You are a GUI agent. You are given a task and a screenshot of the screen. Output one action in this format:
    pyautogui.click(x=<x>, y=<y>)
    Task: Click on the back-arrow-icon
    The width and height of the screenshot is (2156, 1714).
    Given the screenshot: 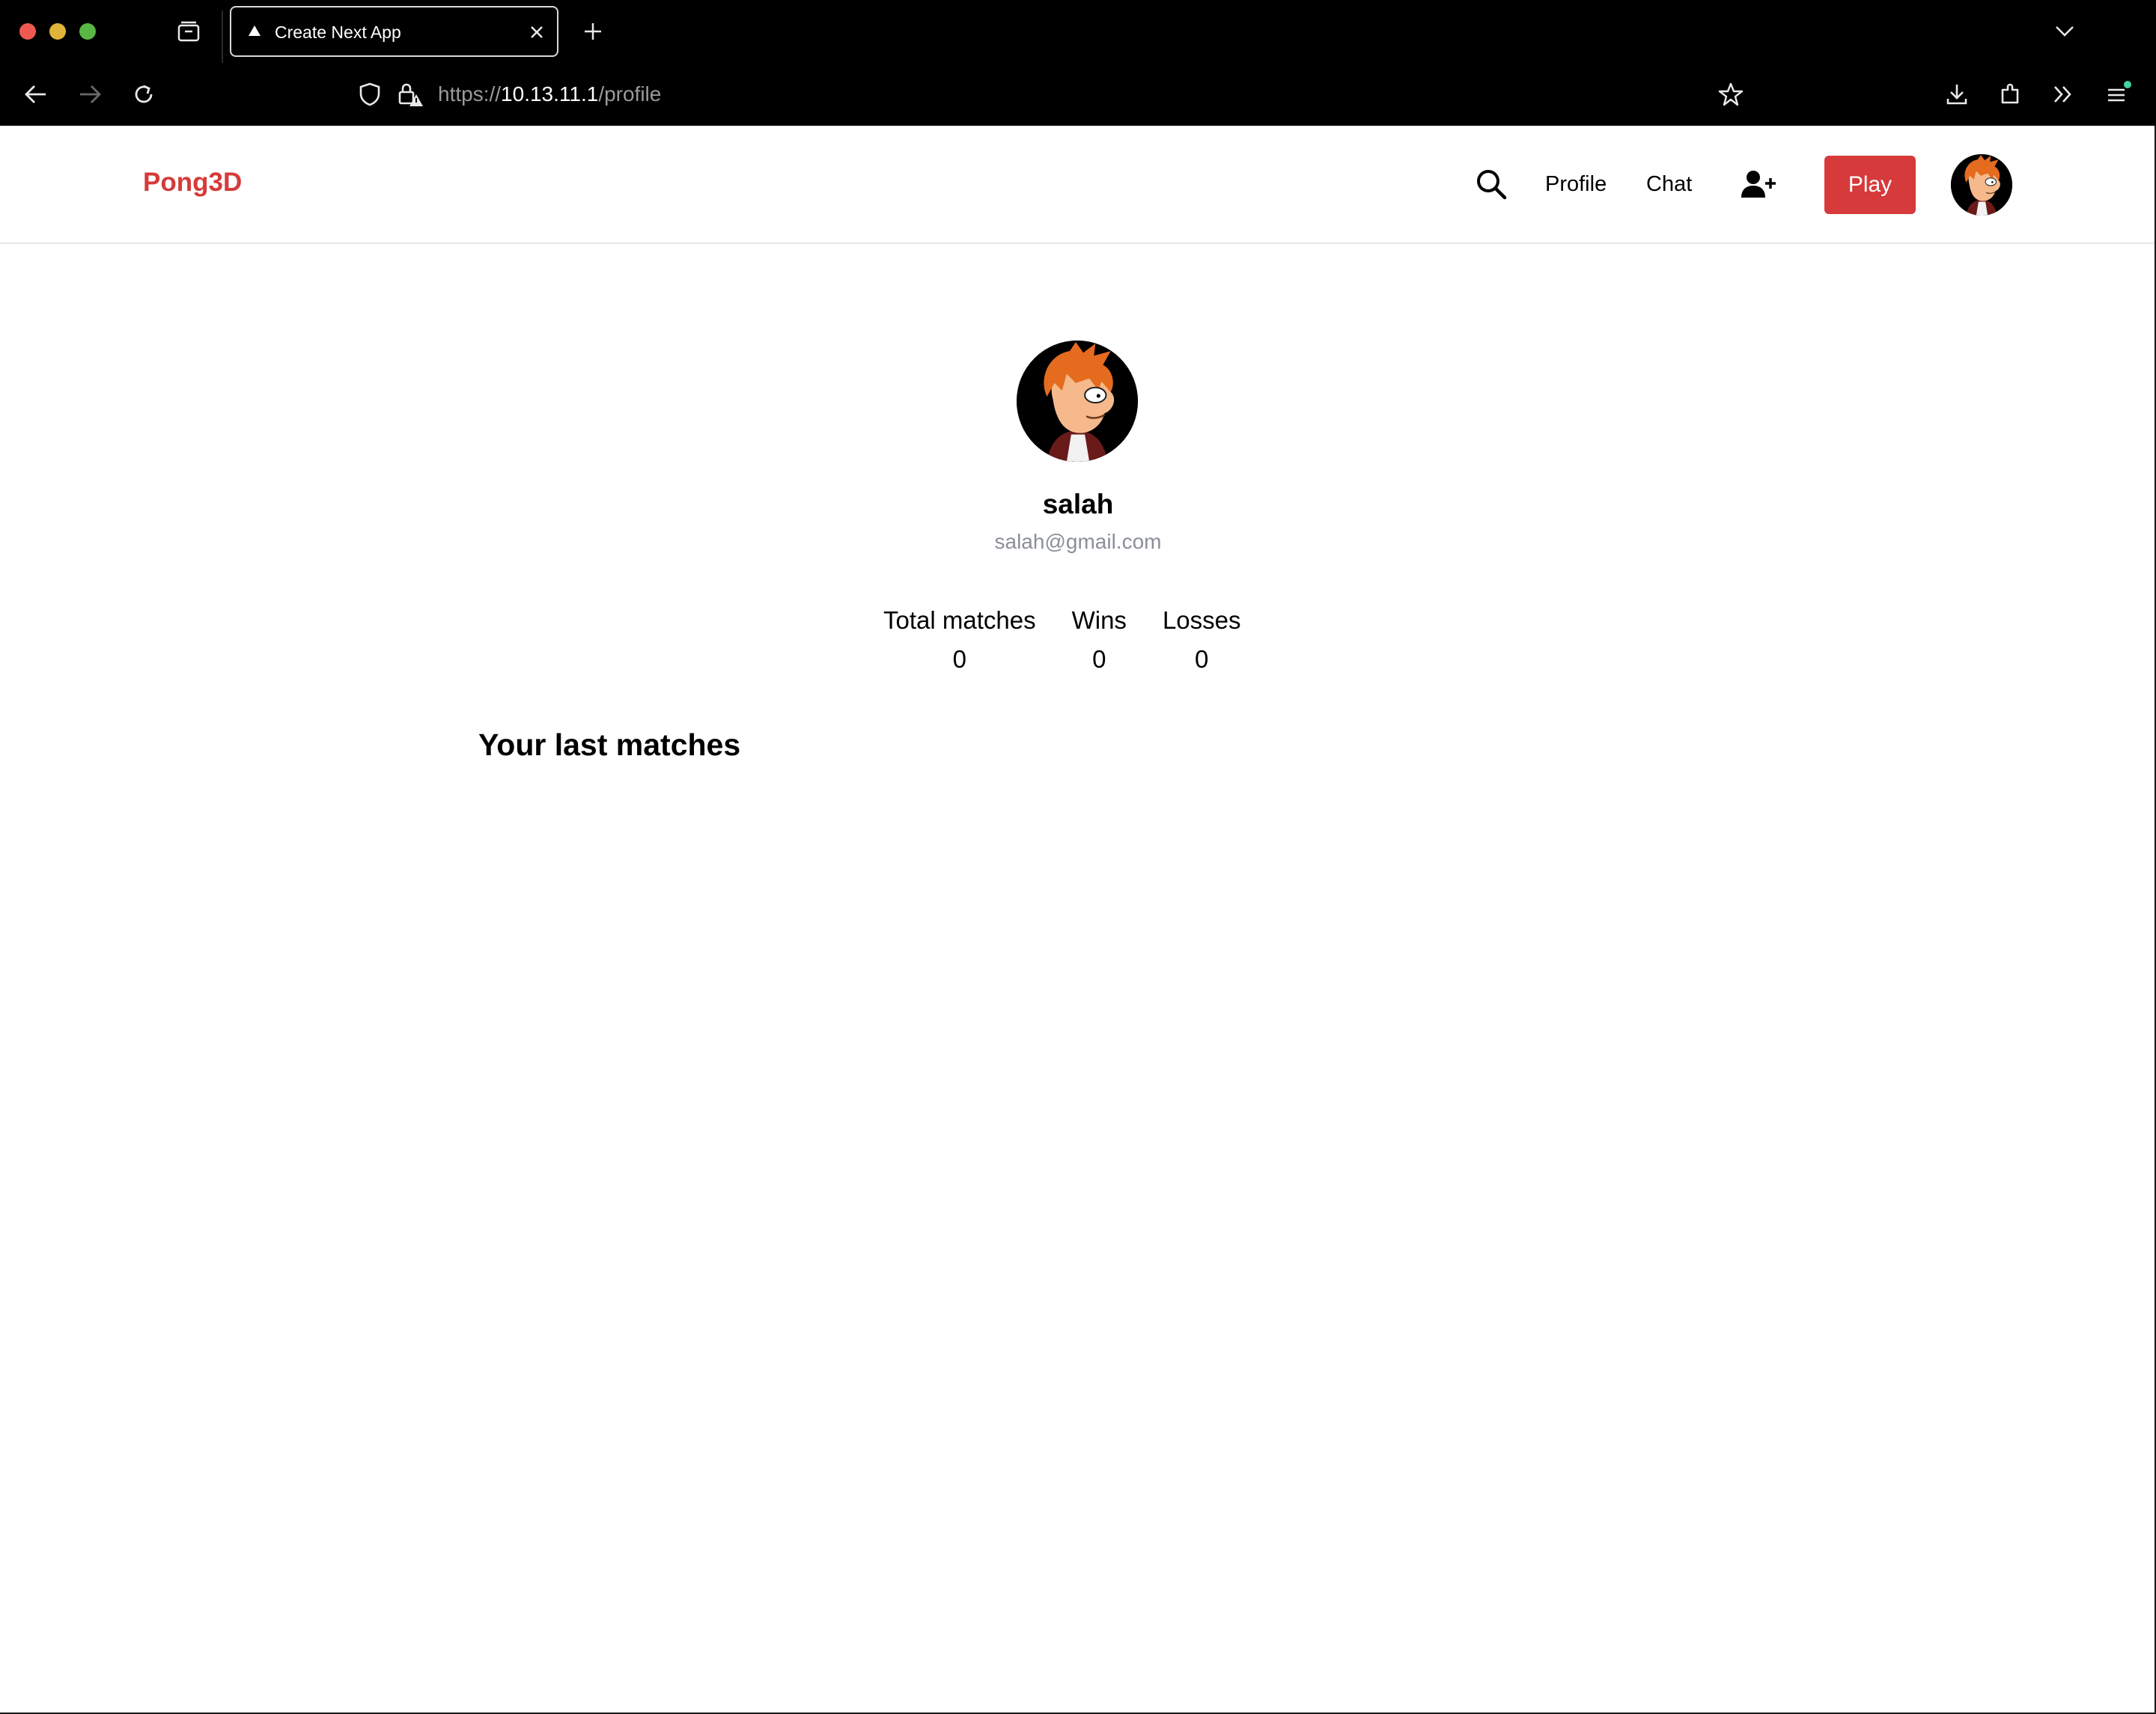 What is the action you would take?
    pyautogui.click(x=36, y=94)
    